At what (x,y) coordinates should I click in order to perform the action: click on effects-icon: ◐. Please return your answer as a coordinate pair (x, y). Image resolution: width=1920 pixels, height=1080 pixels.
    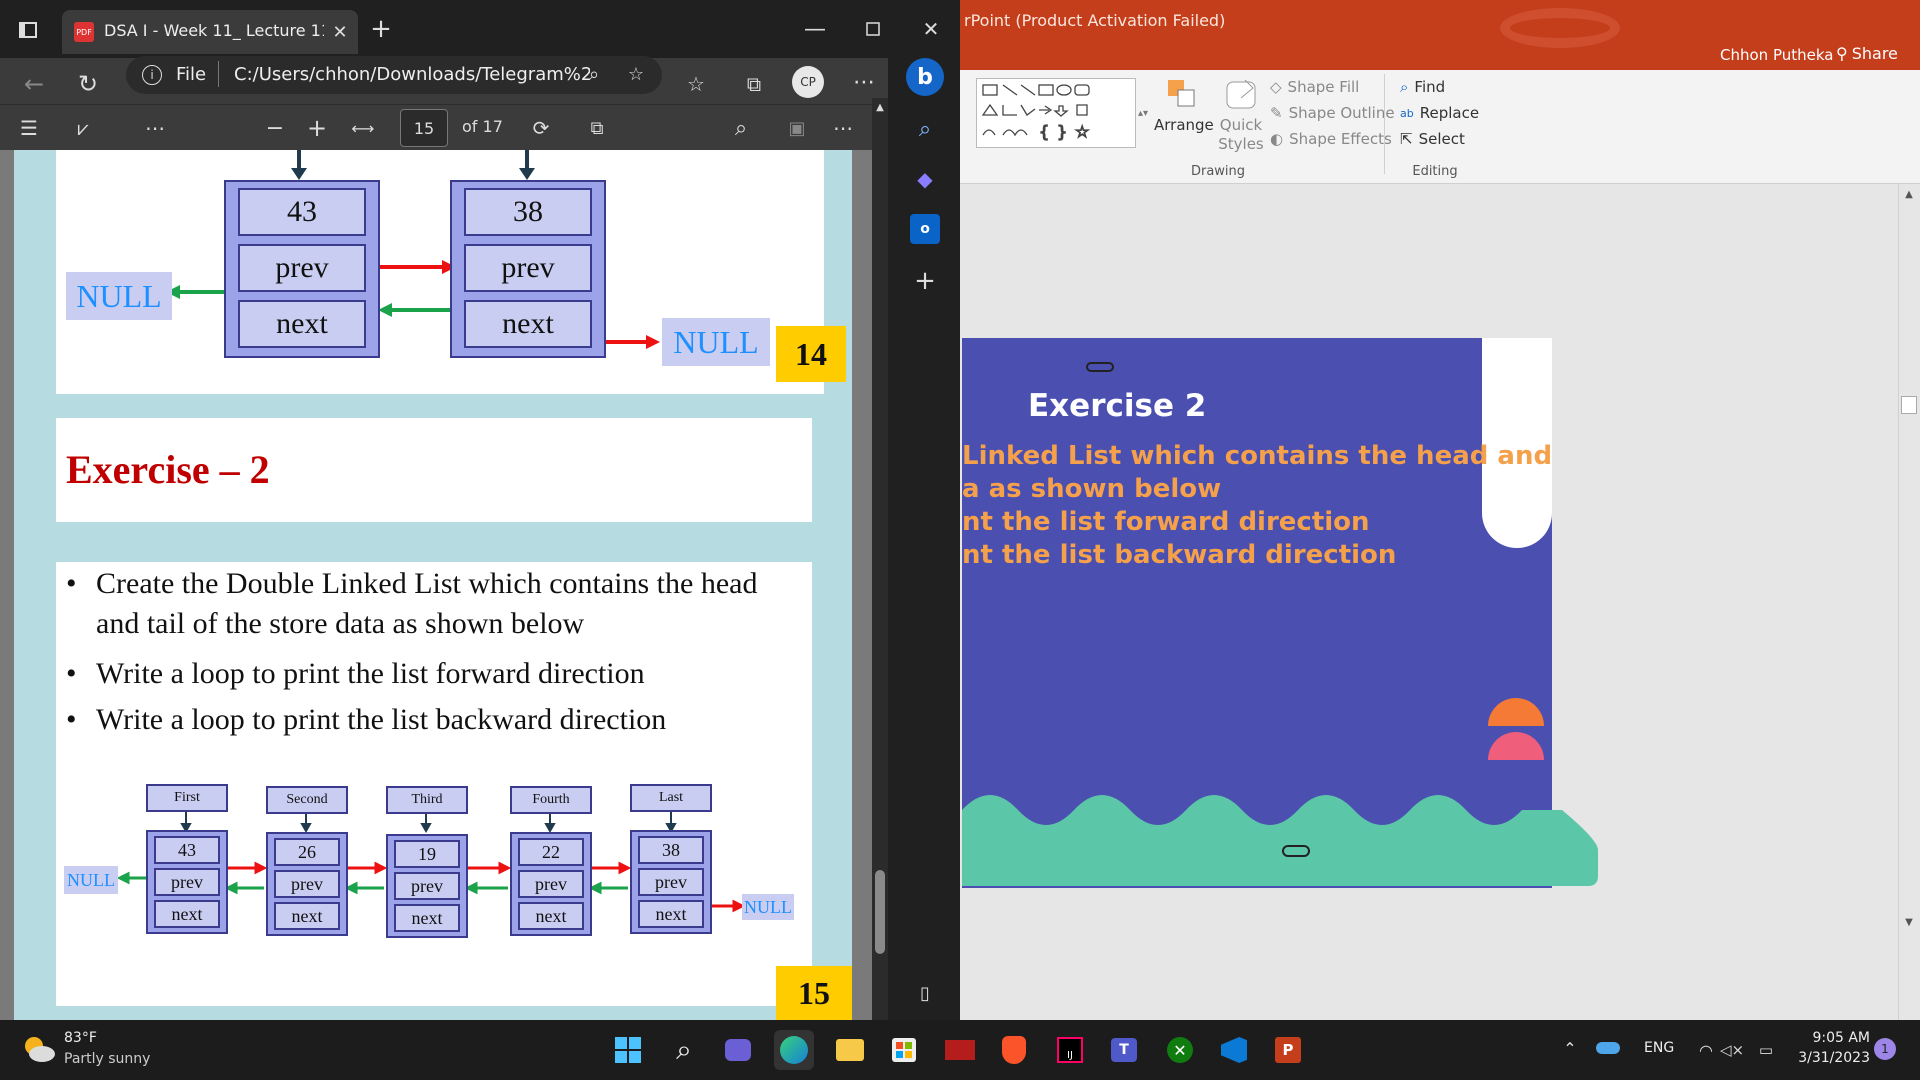
    Looking at the image, I should click on (1277, 139).